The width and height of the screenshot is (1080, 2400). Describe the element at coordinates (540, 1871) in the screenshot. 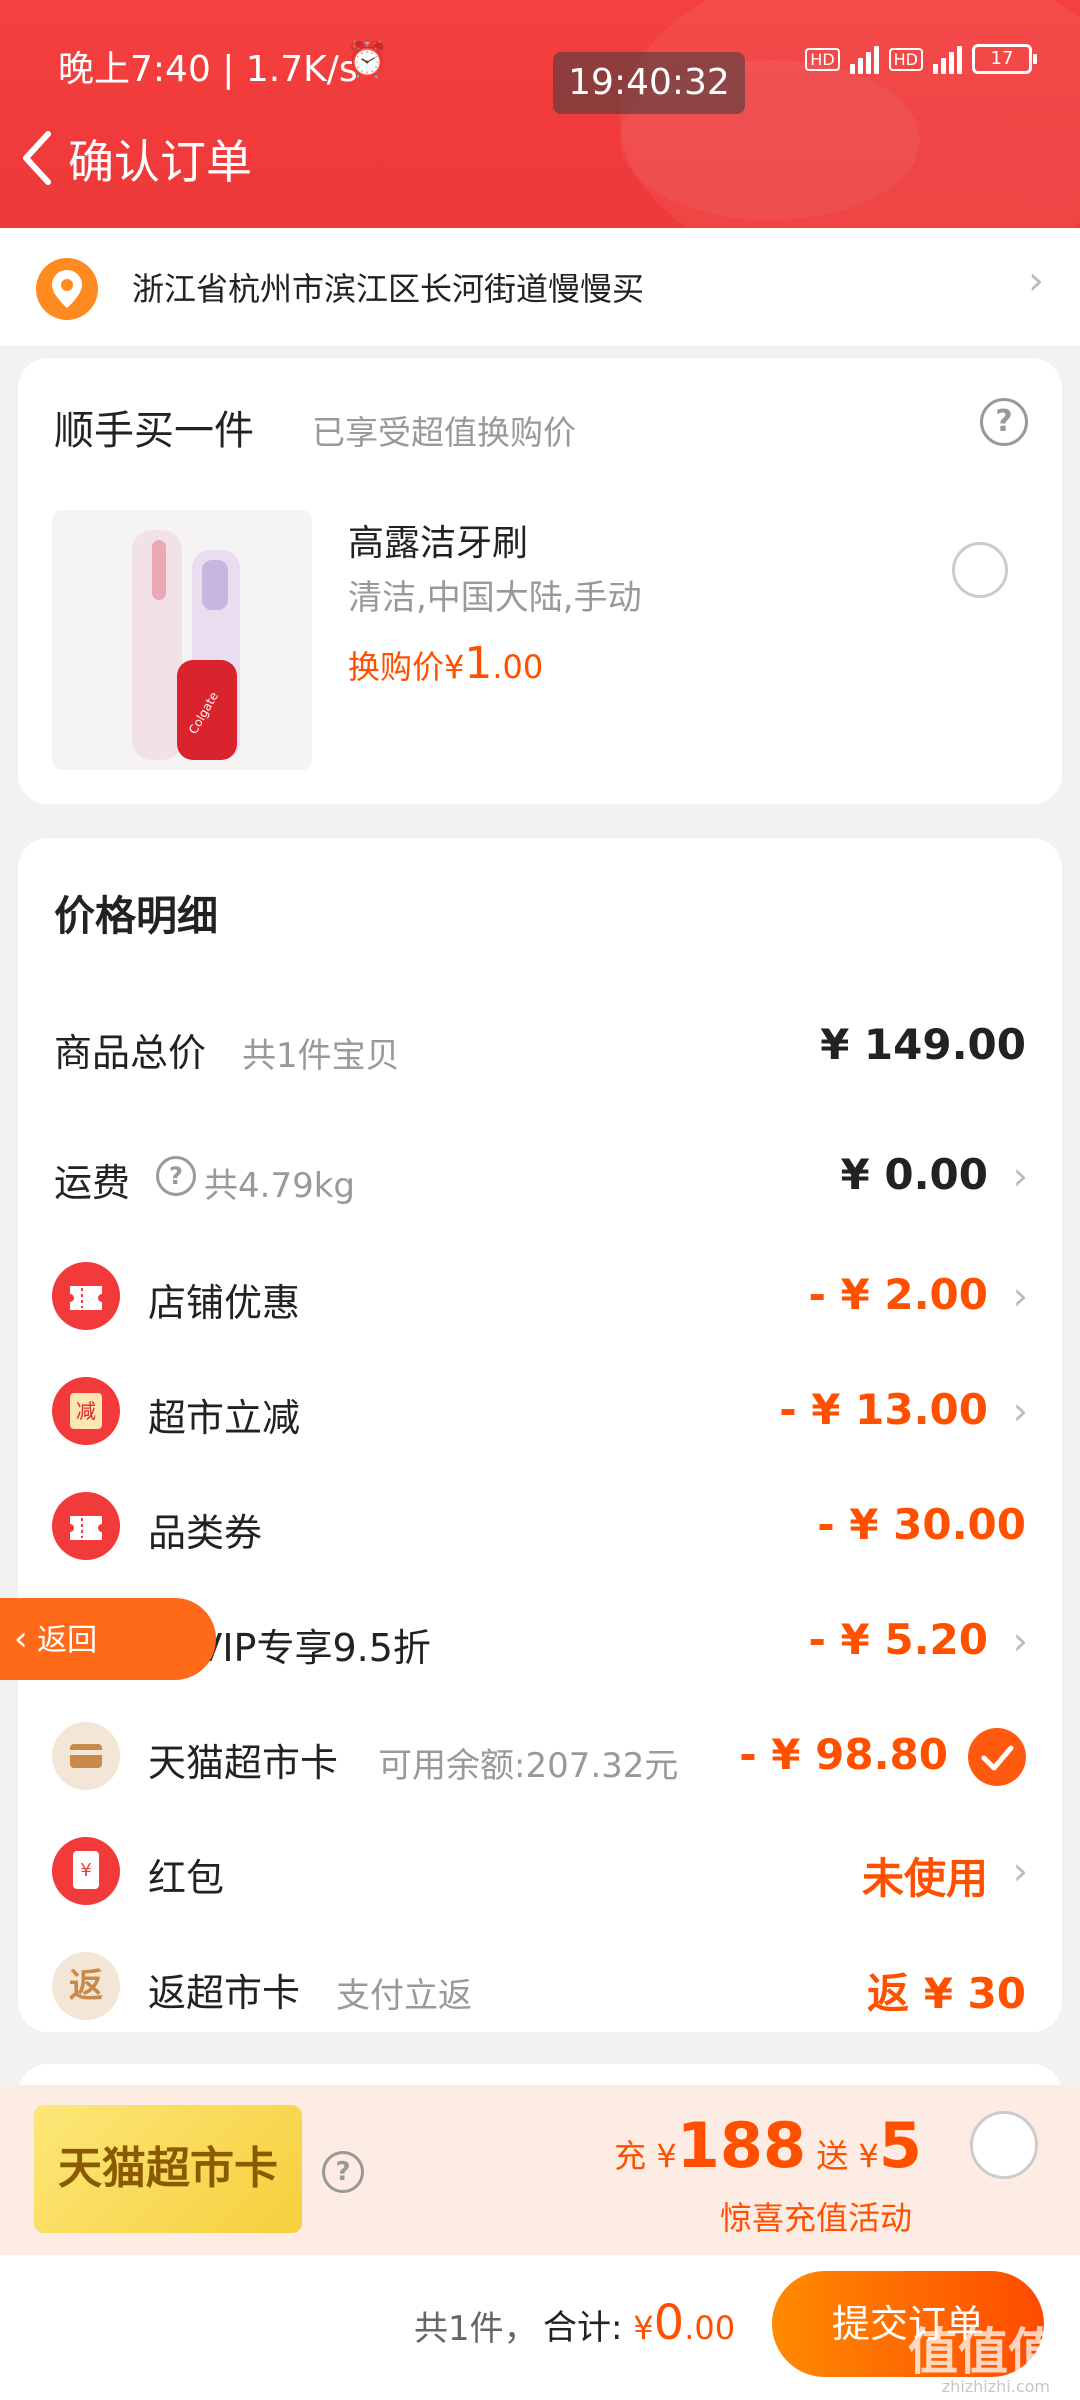

I see `row-red-packet: ¥ 红包 未使用 ›` at that location.